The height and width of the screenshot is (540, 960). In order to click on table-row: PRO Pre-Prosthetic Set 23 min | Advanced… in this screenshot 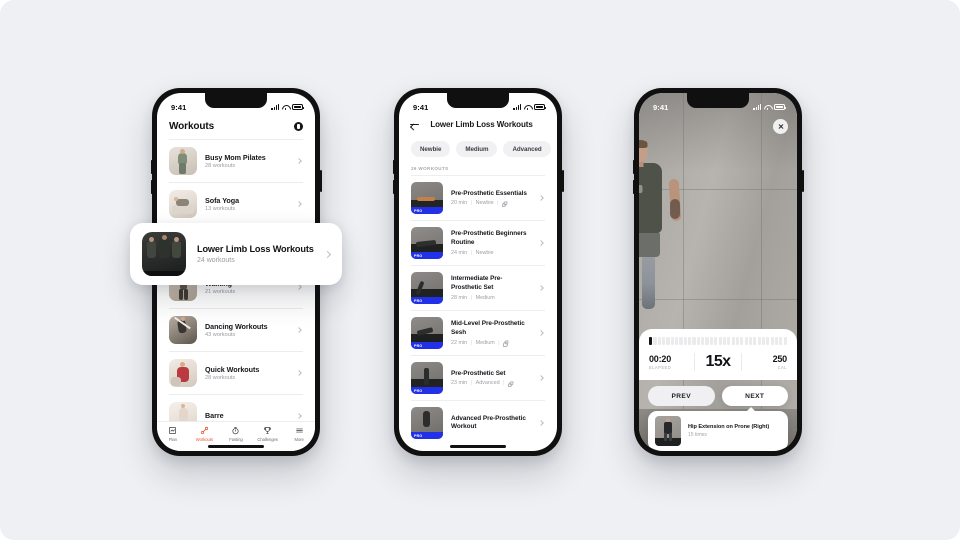, I will do `click(478, 377)`.